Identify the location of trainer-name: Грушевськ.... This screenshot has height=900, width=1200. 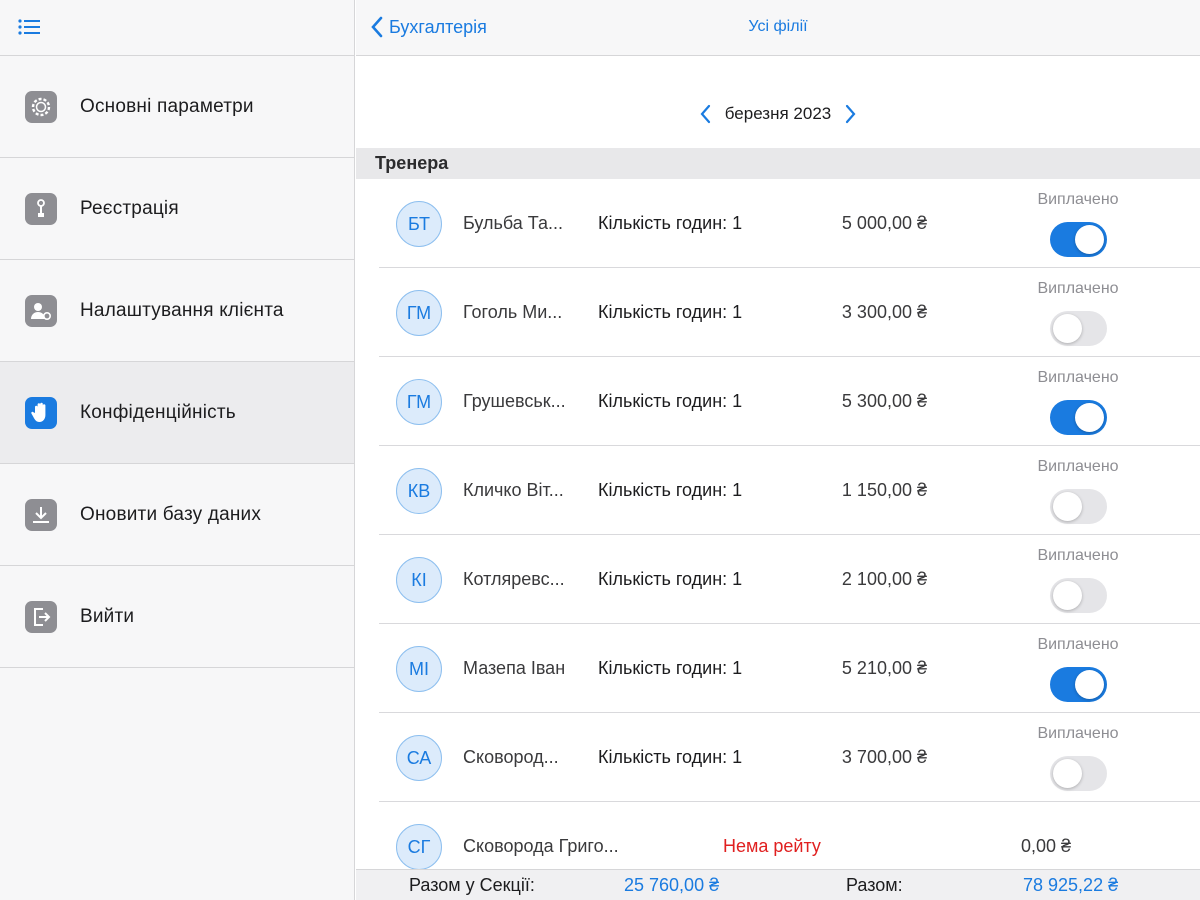
(514, 401).